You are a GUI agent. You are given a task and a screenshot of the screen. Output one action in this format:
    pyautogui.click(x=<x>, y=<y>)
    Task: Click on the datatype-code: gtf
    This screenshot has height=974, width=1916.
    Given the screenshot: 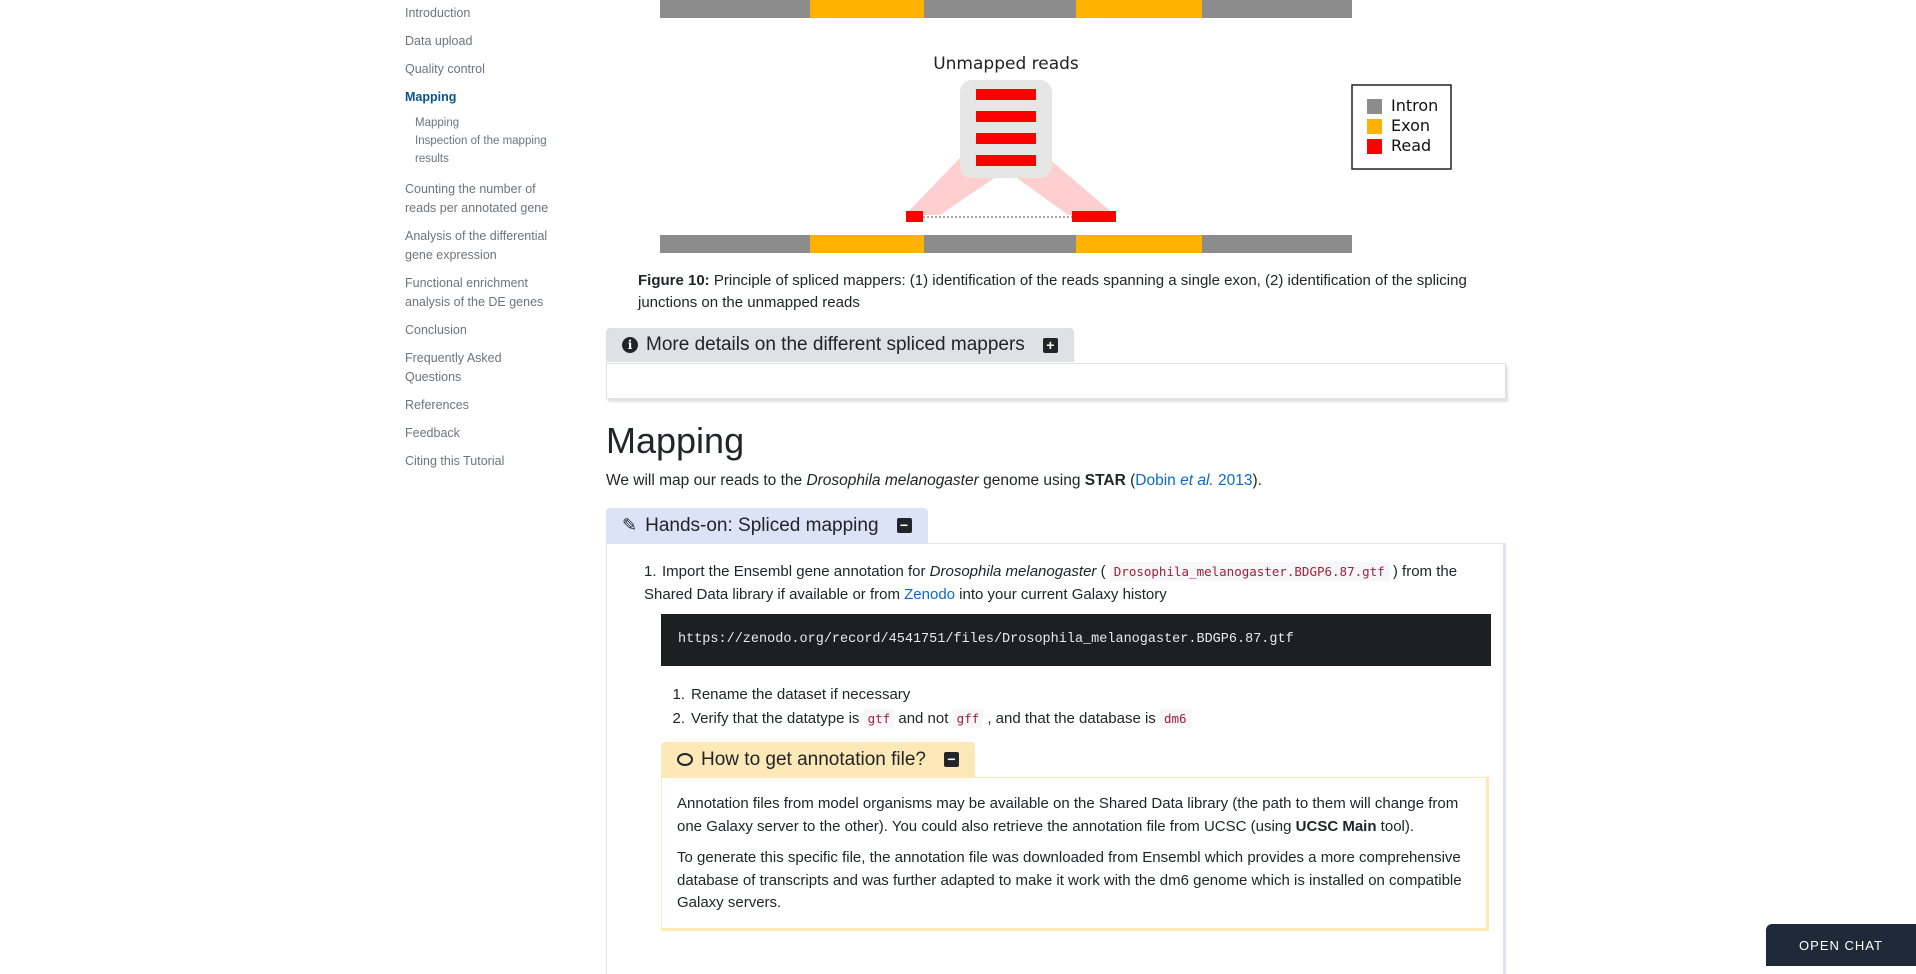 What is the action you would take?
    pyautogui.click(x=879, y=718)
    